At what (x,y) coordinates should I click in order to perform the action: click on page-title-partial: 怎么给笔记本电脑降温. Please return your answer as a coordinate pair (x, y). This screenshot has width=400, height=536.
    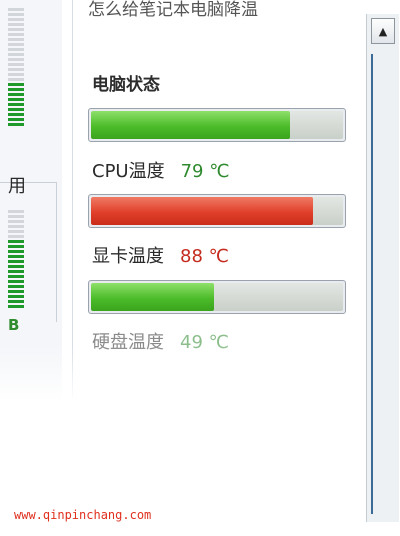
    Looking at the image, I should click on (173, 10).